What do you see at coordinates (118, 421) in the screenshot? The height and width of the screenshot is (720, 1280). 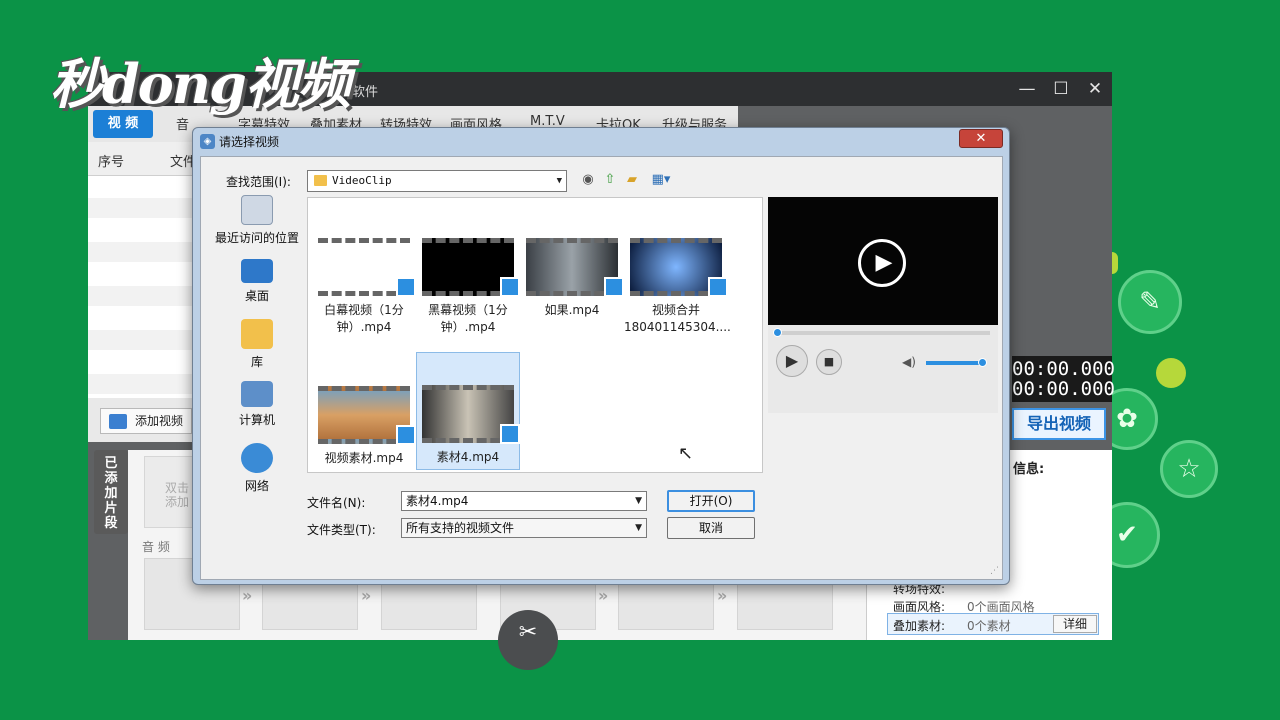 I see `add-video-icon` at bounding box center [118, 421].